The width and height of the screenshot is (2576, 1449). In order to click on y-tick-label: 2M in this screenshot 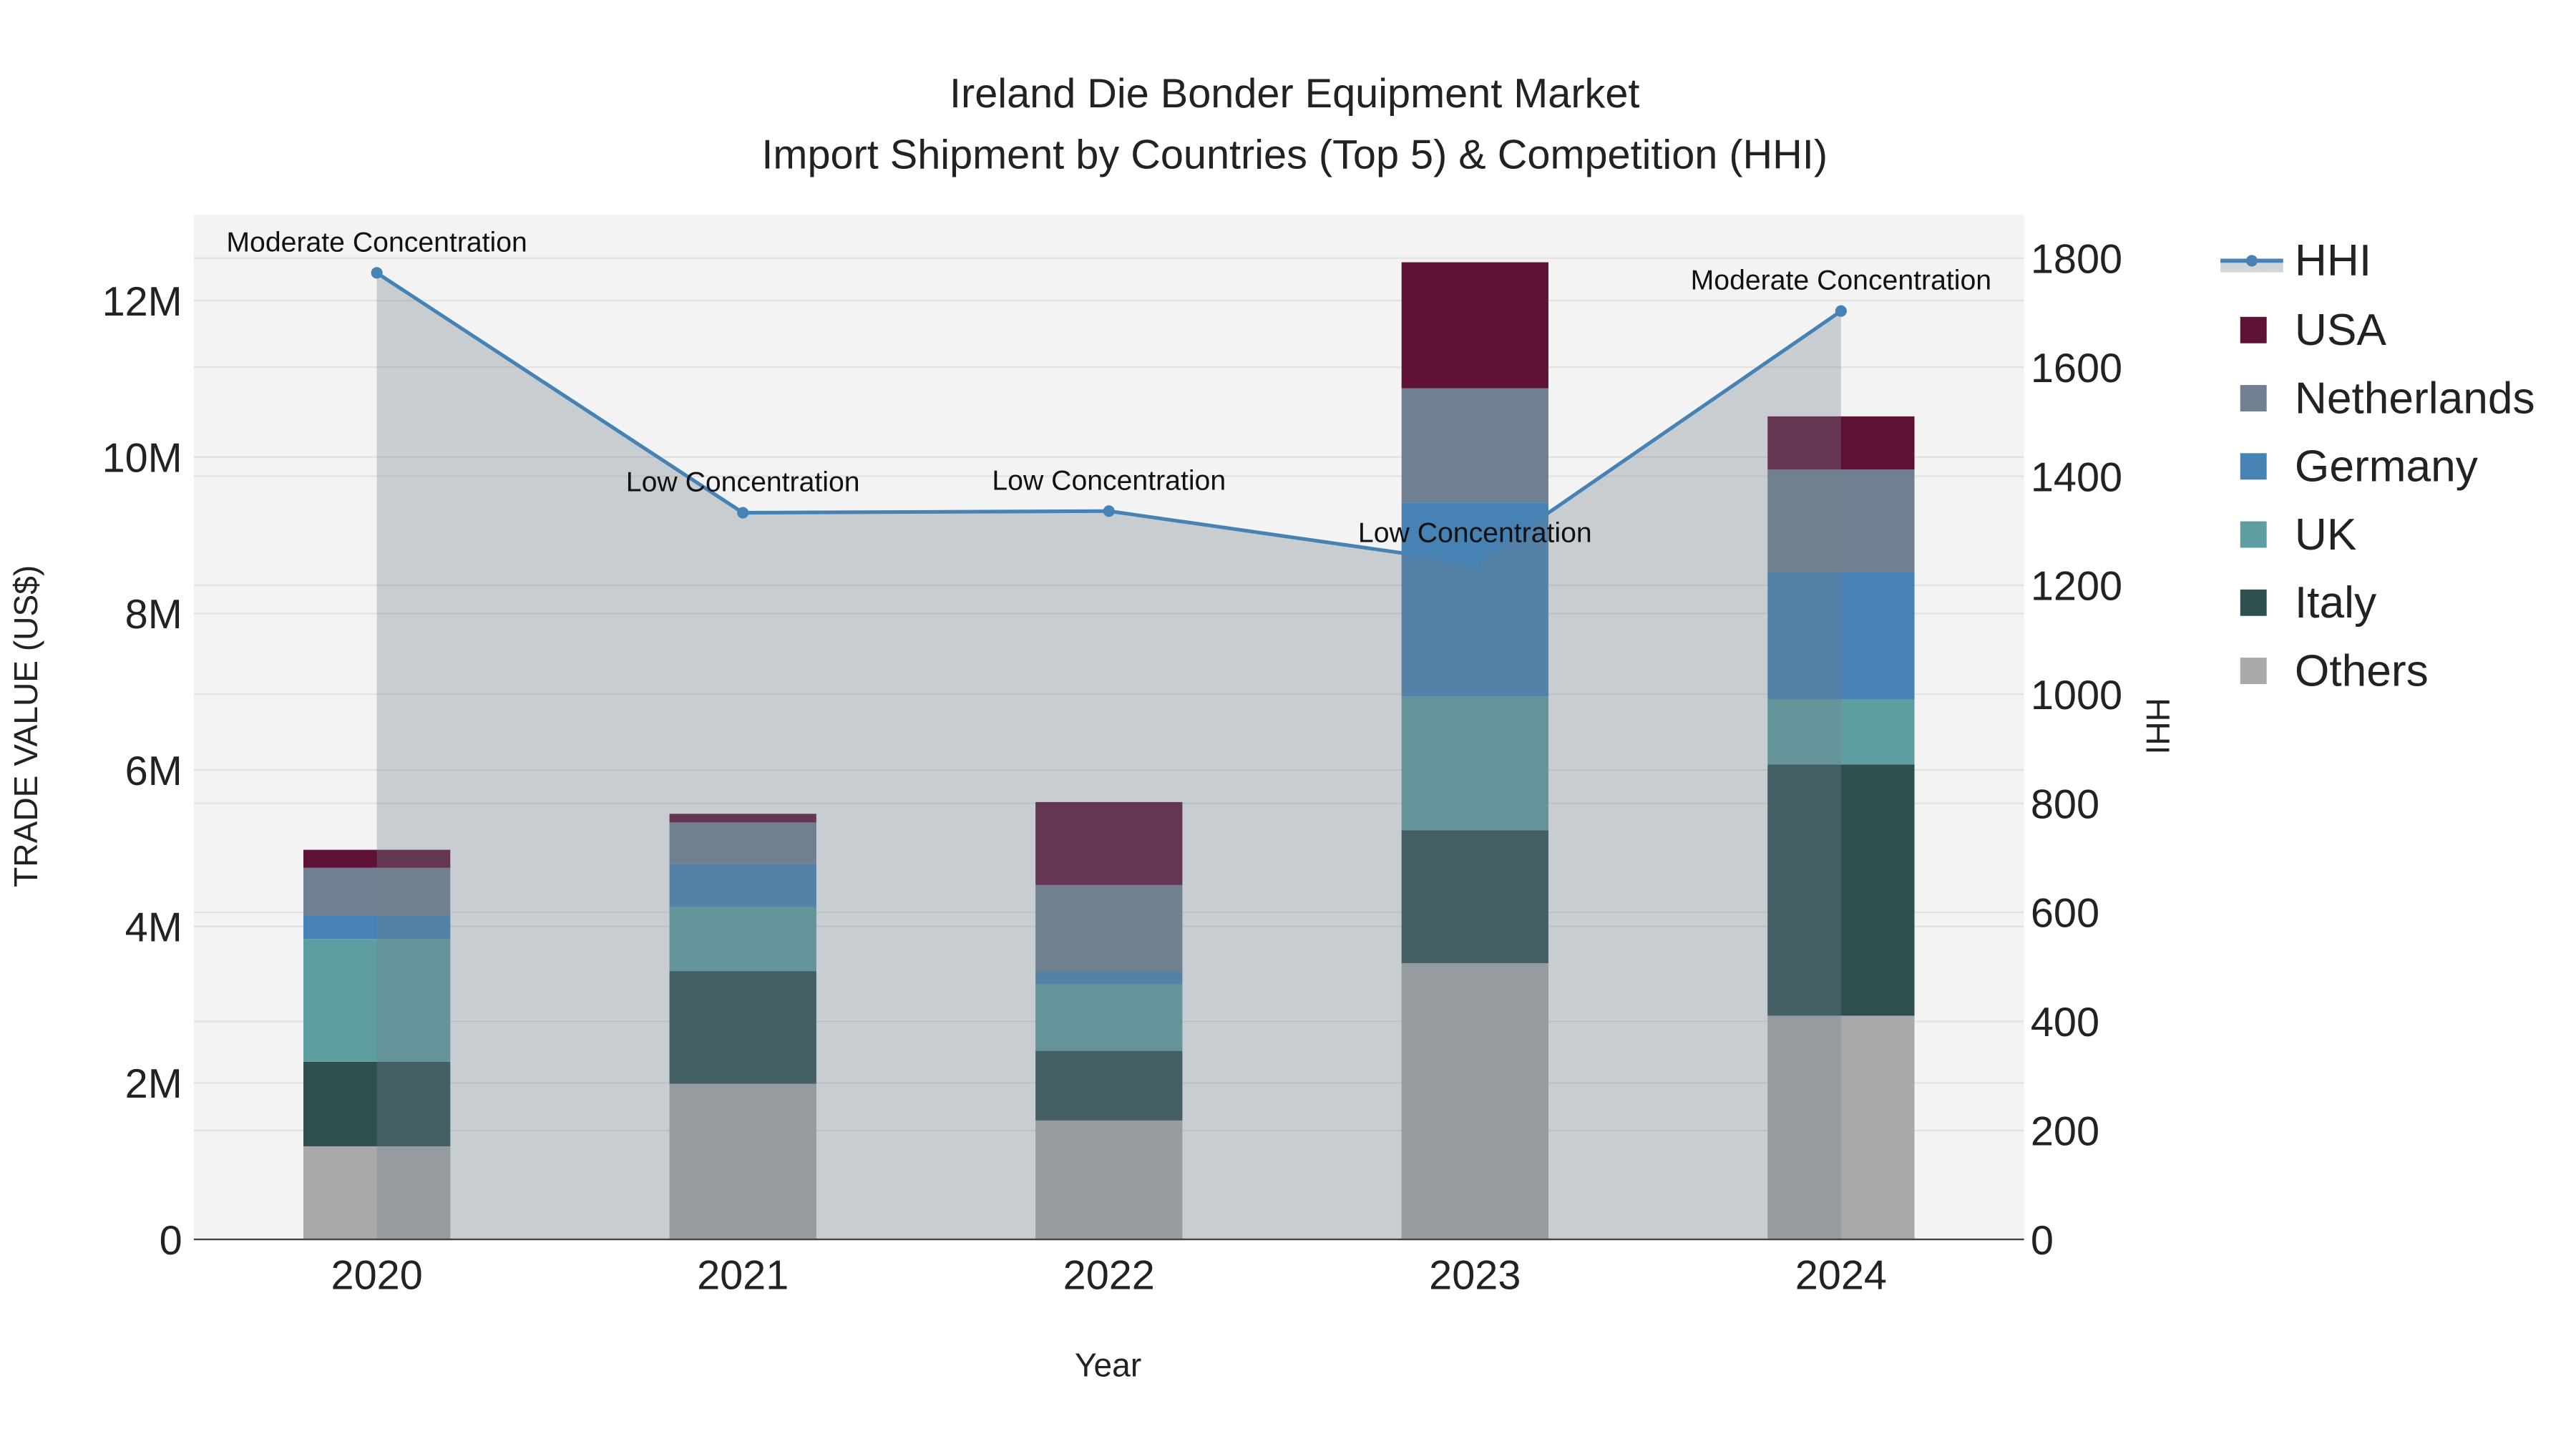, I will do `click(153, 1084)`.